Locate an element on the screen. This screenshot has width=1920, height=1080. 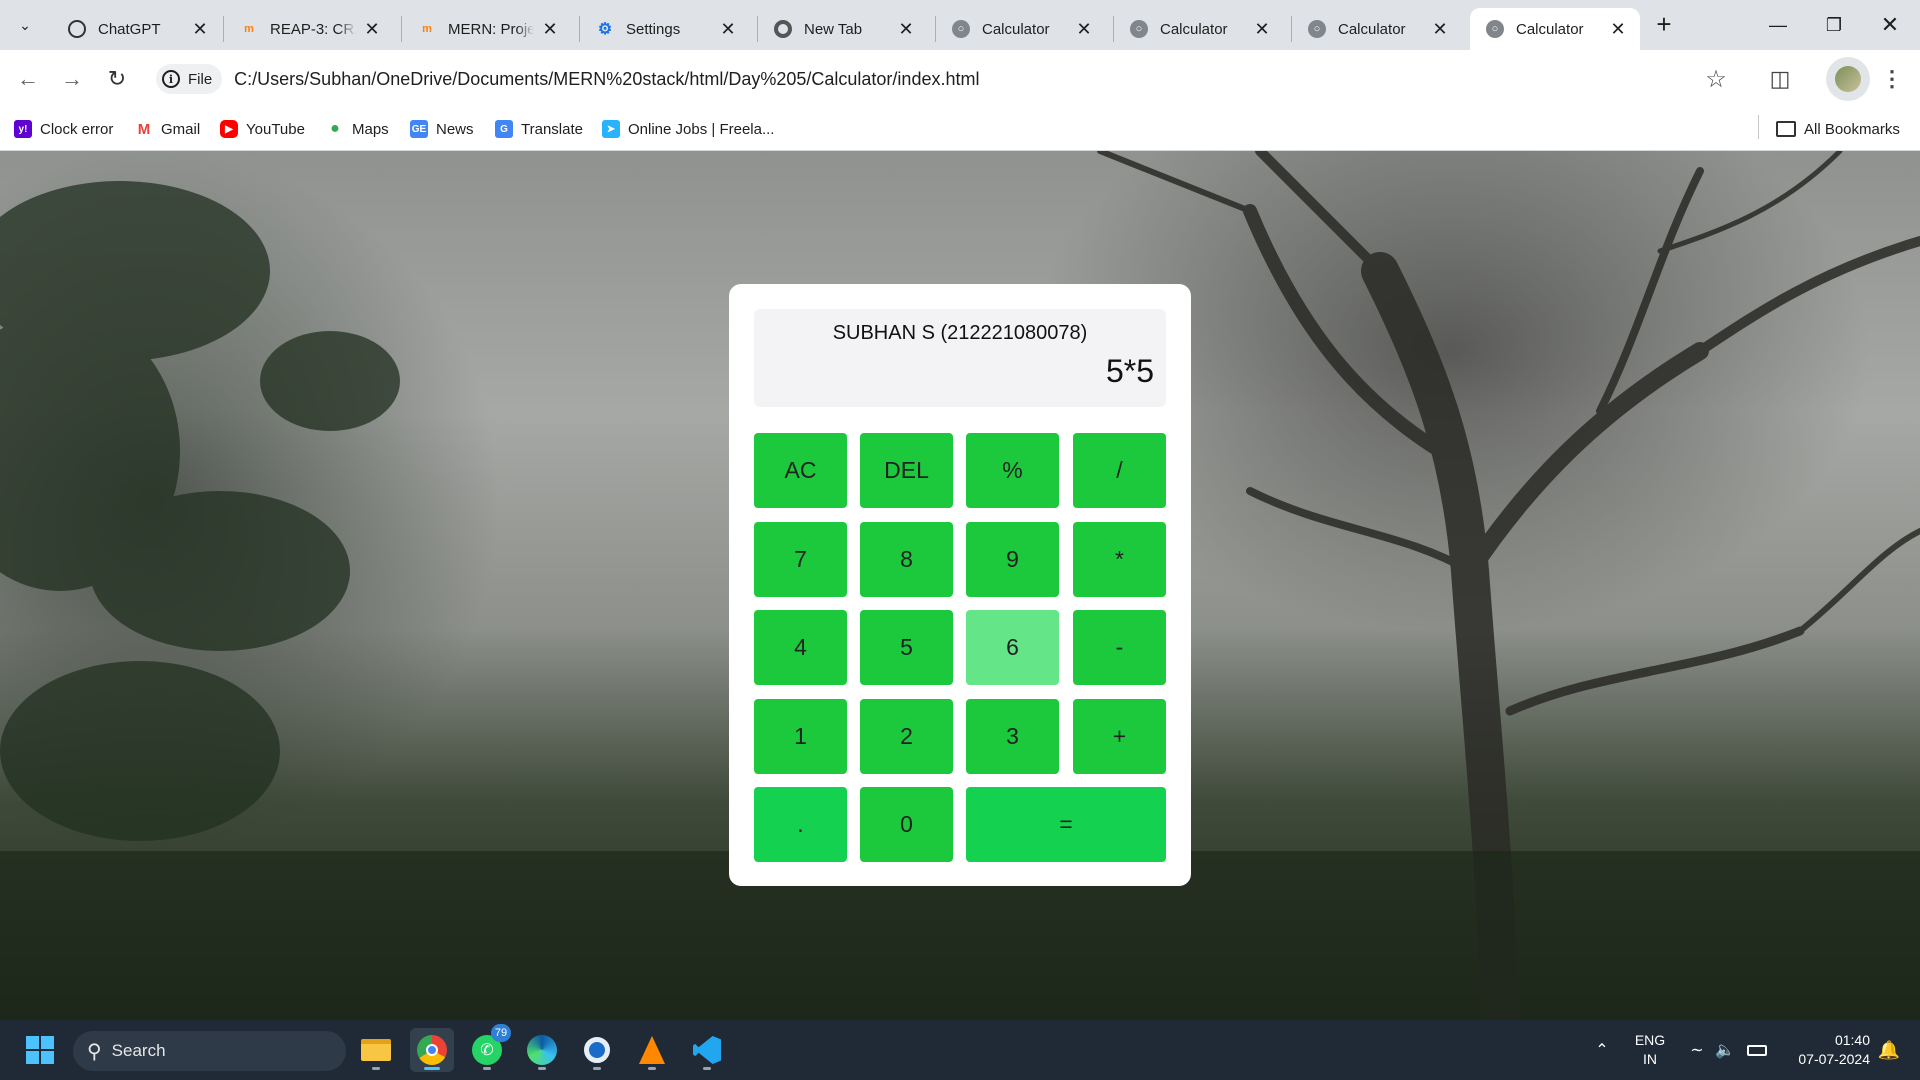
key-ac: AC is located at coordinates (800, 470).